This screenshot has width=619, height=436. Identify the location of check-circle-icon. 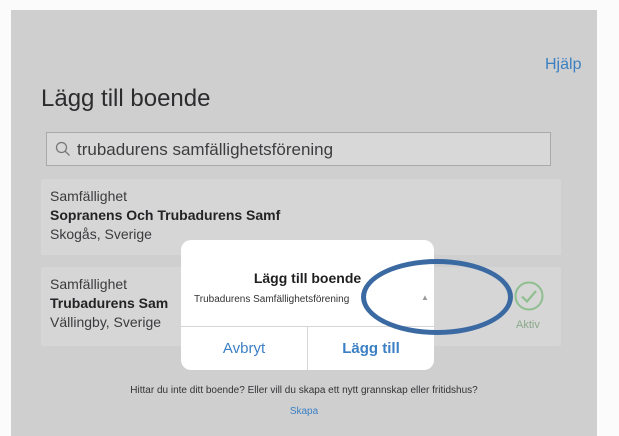
(529, 296).